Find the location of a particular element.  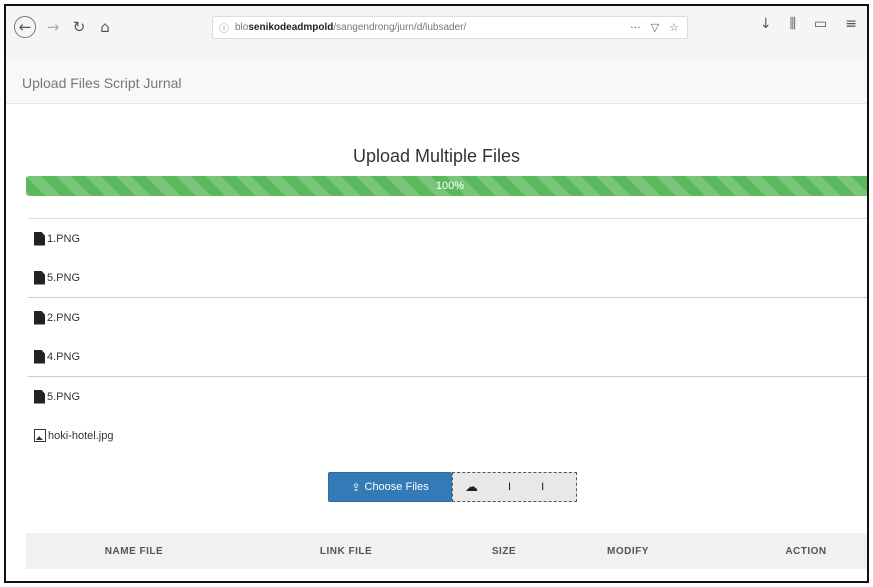

page-title: Upload Multiple Files is located at coordinates (436, 156).